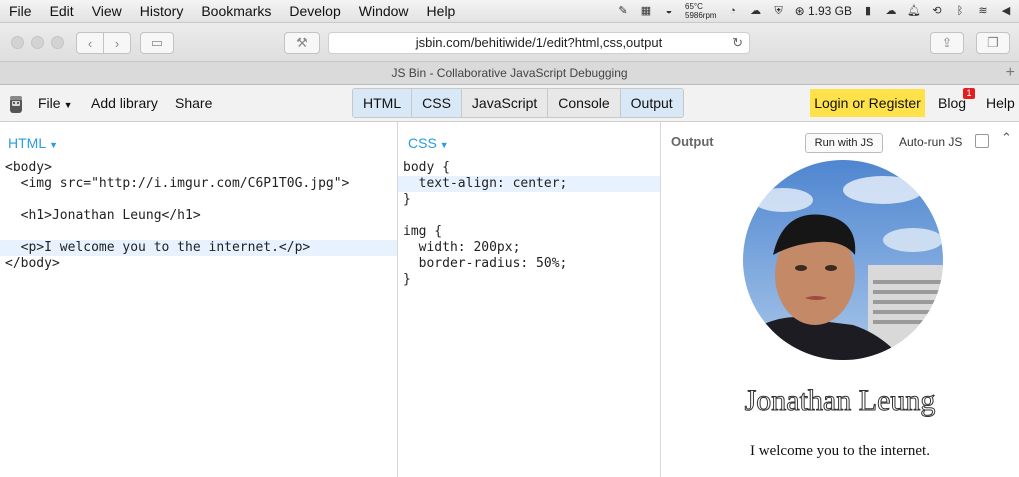 This screenshot has width=1019, height=477. What do you see at coordinates (57, 42) in the screenshot?
I see `zoom-window-button` at bounding box center [57, 42].